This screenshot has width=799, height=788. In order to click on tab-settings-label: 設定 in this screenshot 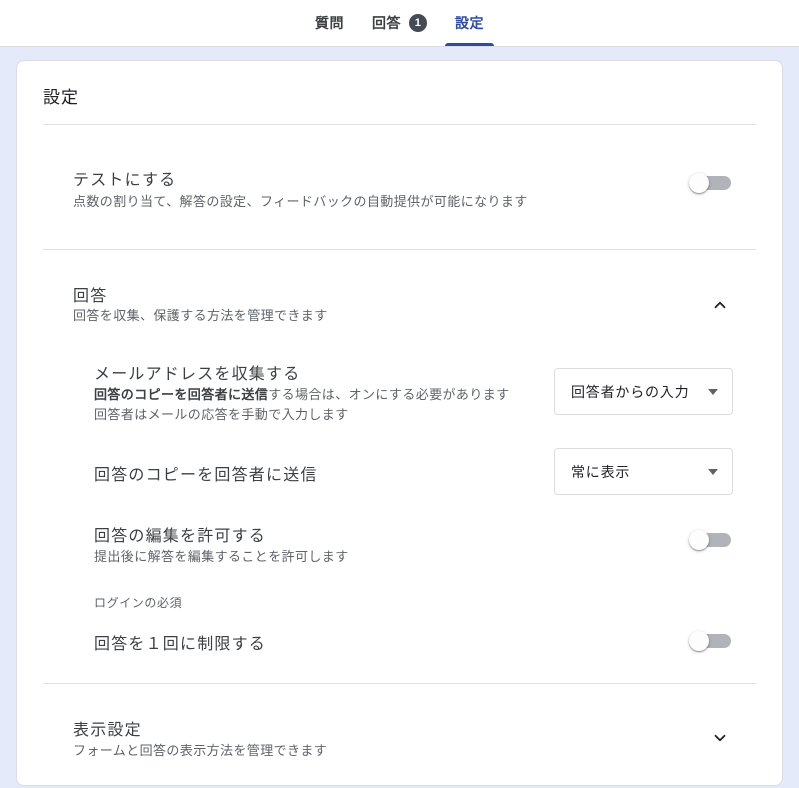, I will do `click(469, 23)`.